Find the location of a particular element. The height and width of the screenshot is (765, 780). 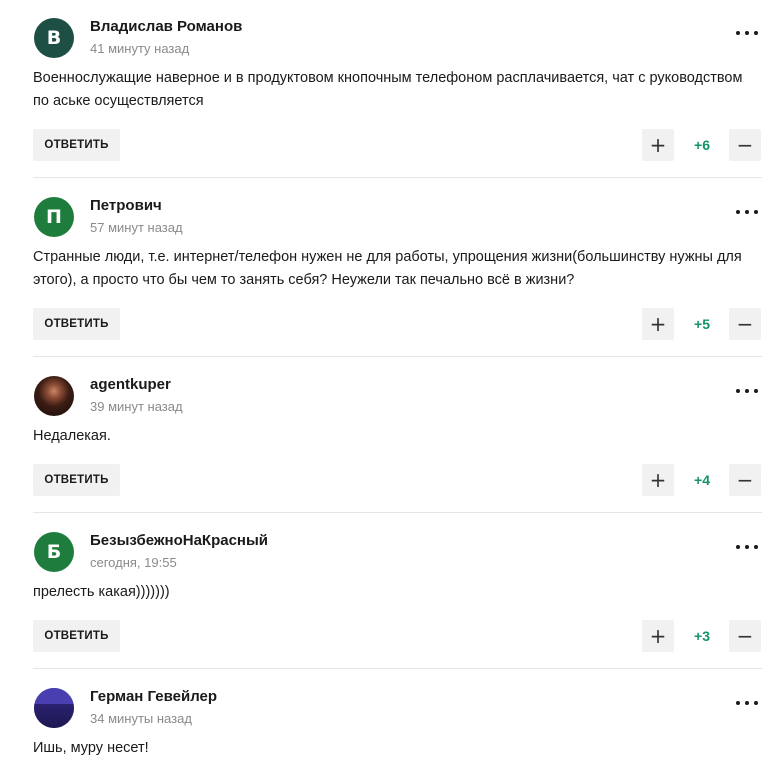

comment-time: 34 минуты назад is located at coordinates (141, 718).